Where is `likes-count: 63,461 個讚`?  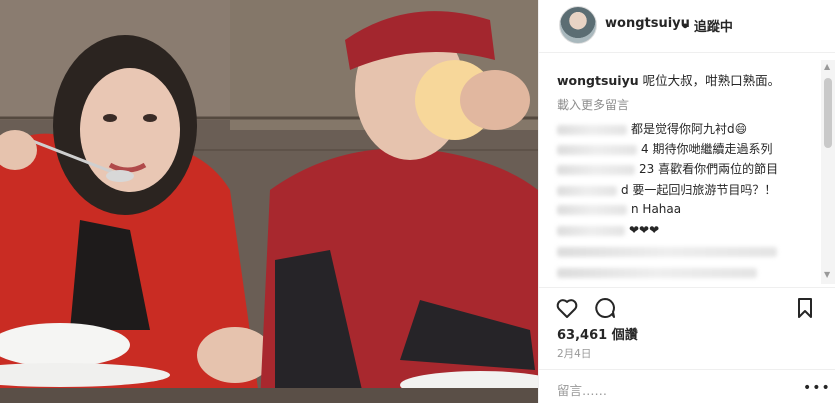 likes-count: 63,461 個讚 is located at coordinates (597, 333).